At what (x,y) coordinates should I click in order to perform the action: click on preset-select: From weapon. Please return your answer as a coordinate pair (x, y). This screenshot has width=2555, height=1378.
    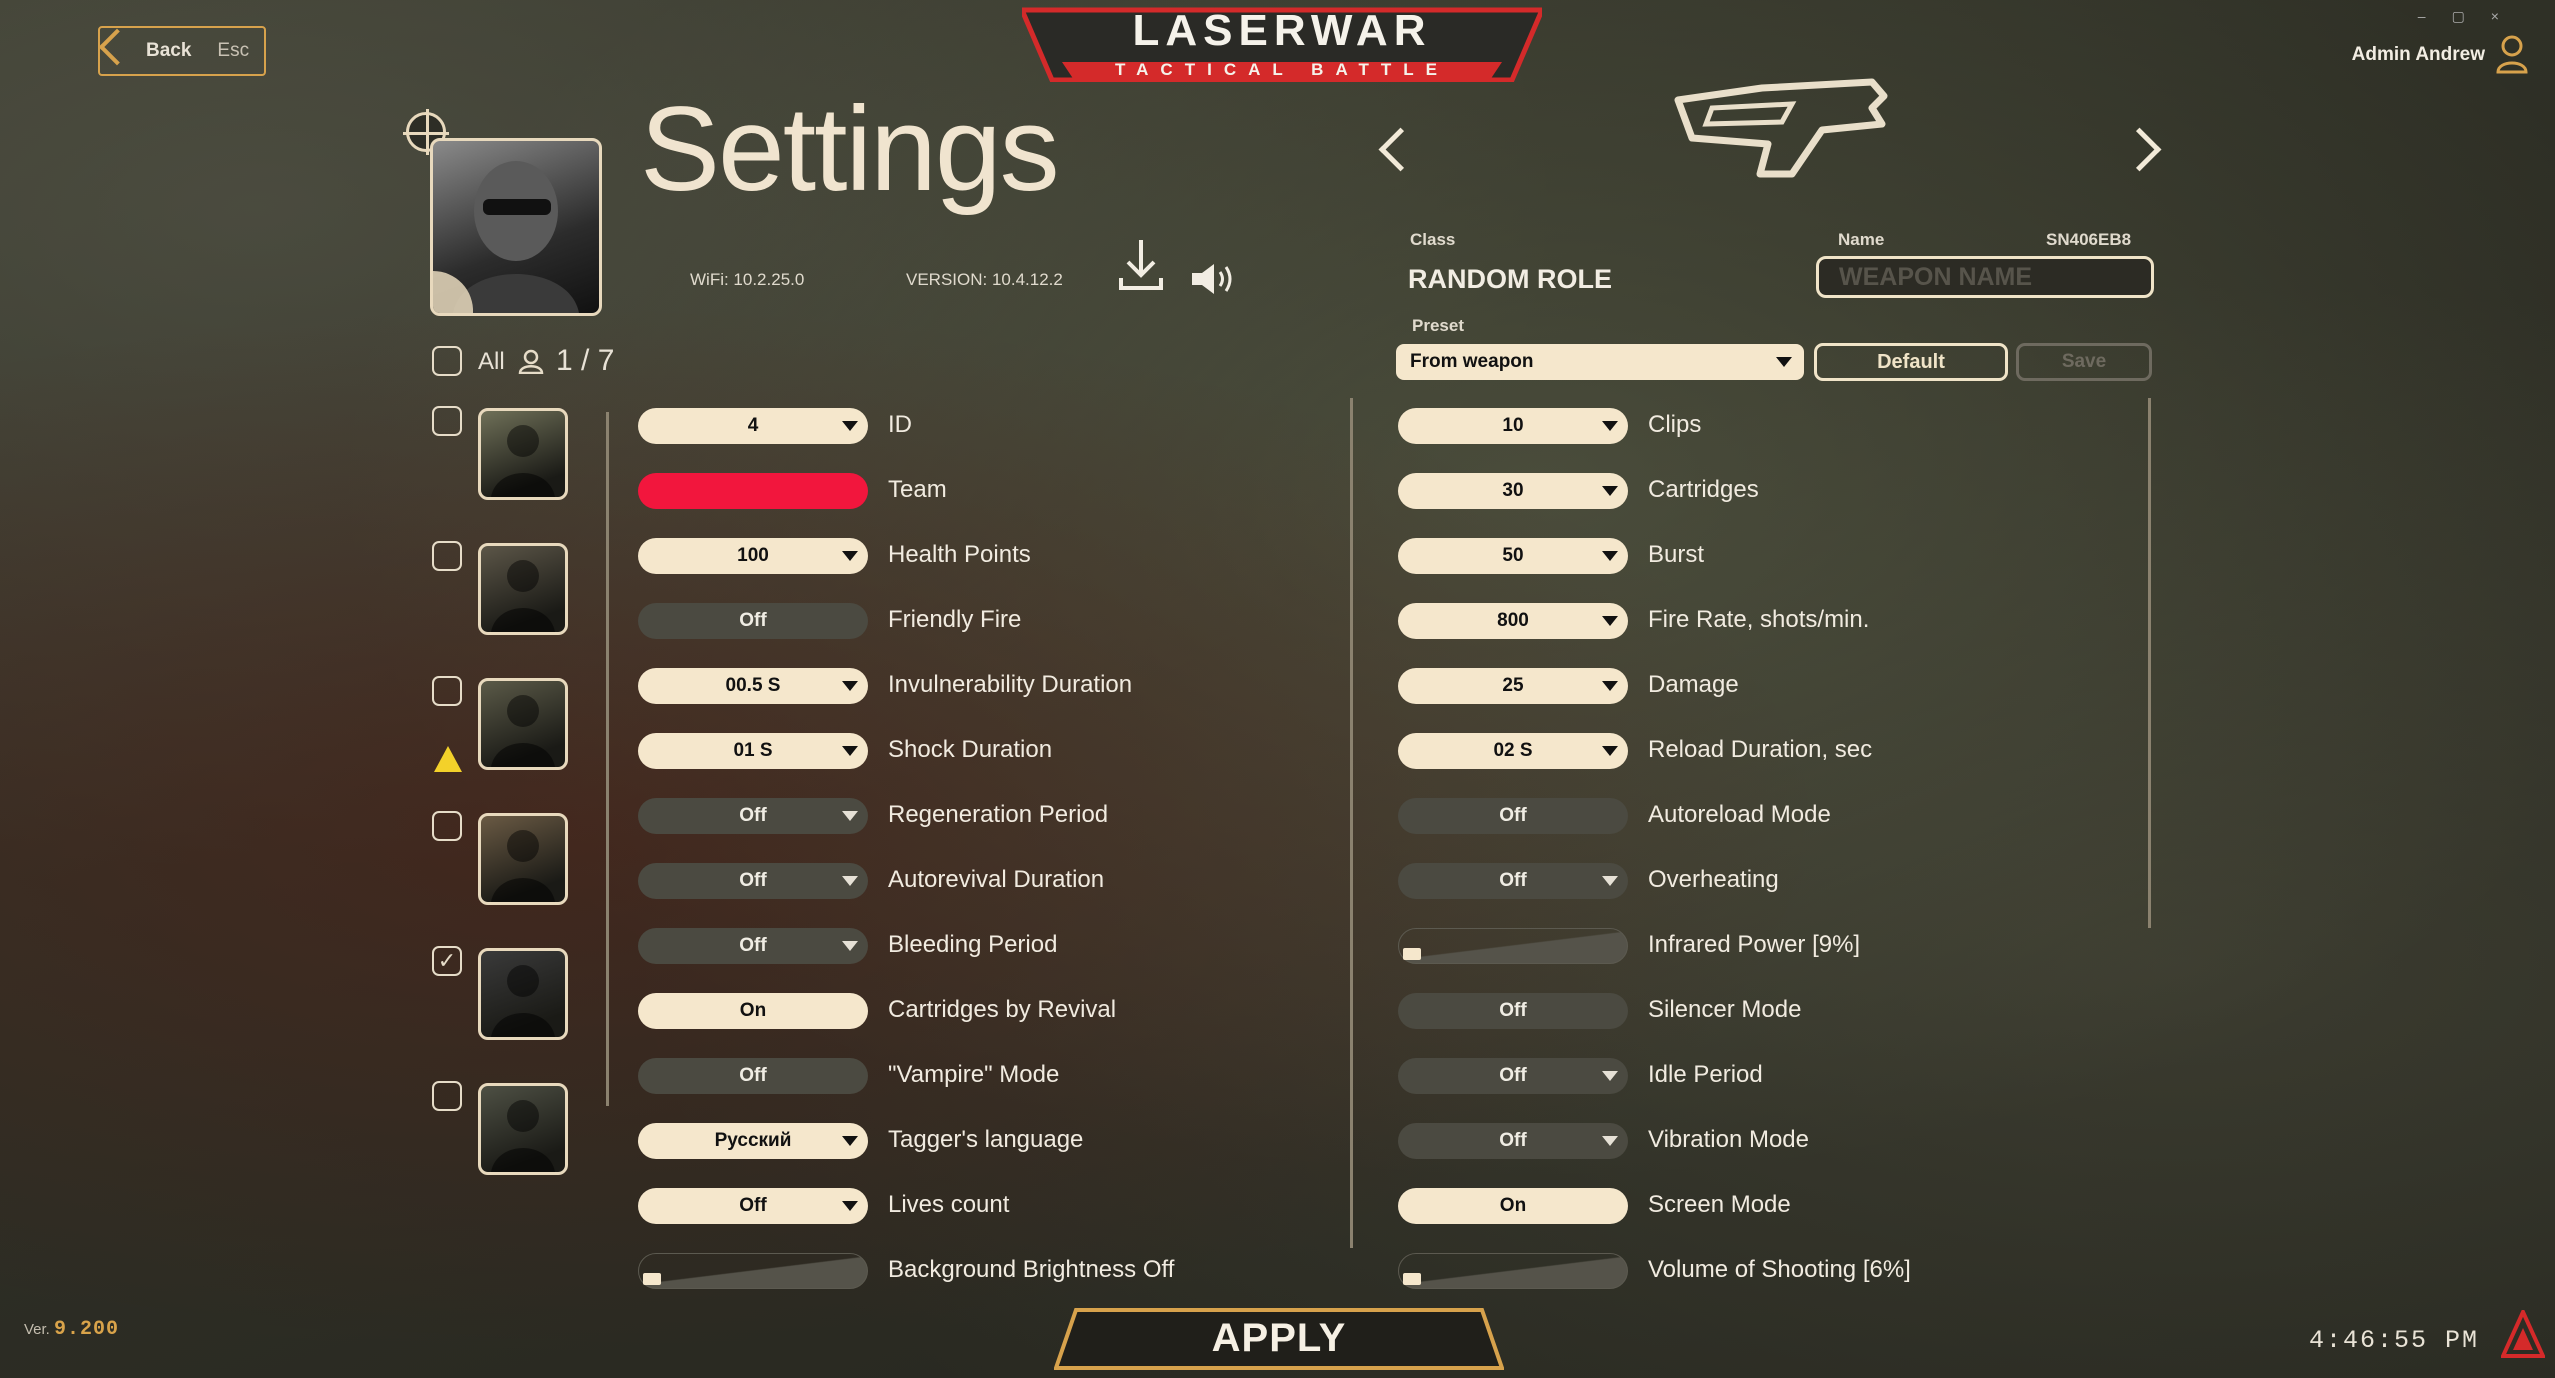
    Looking at the image, I should click on (1600, 362).